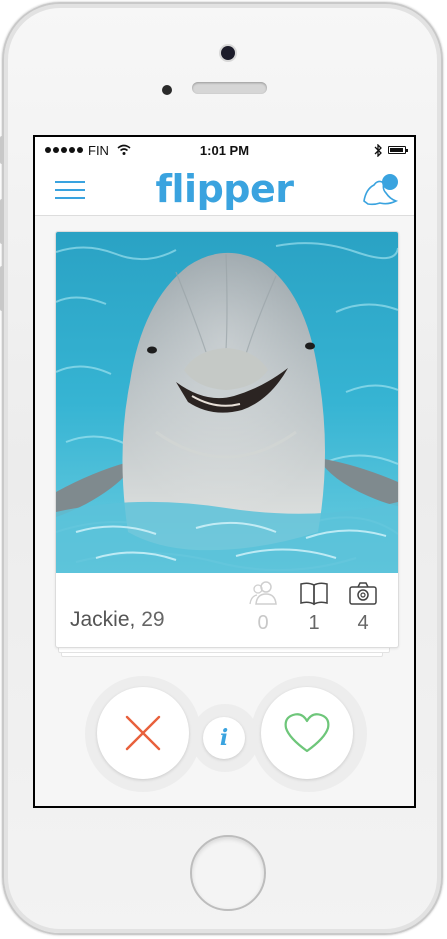 This screenshot has height=939, width=447. I want to click on nav-bar: flipper, so click(224, 189).